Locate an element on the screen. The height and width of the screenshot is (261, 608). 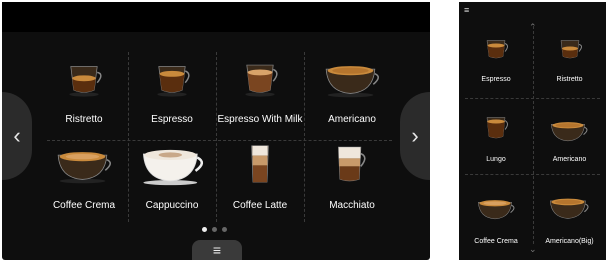
side-drink-tile-coffee-crema: Coffee Crema is located at coordinates (496, 215).